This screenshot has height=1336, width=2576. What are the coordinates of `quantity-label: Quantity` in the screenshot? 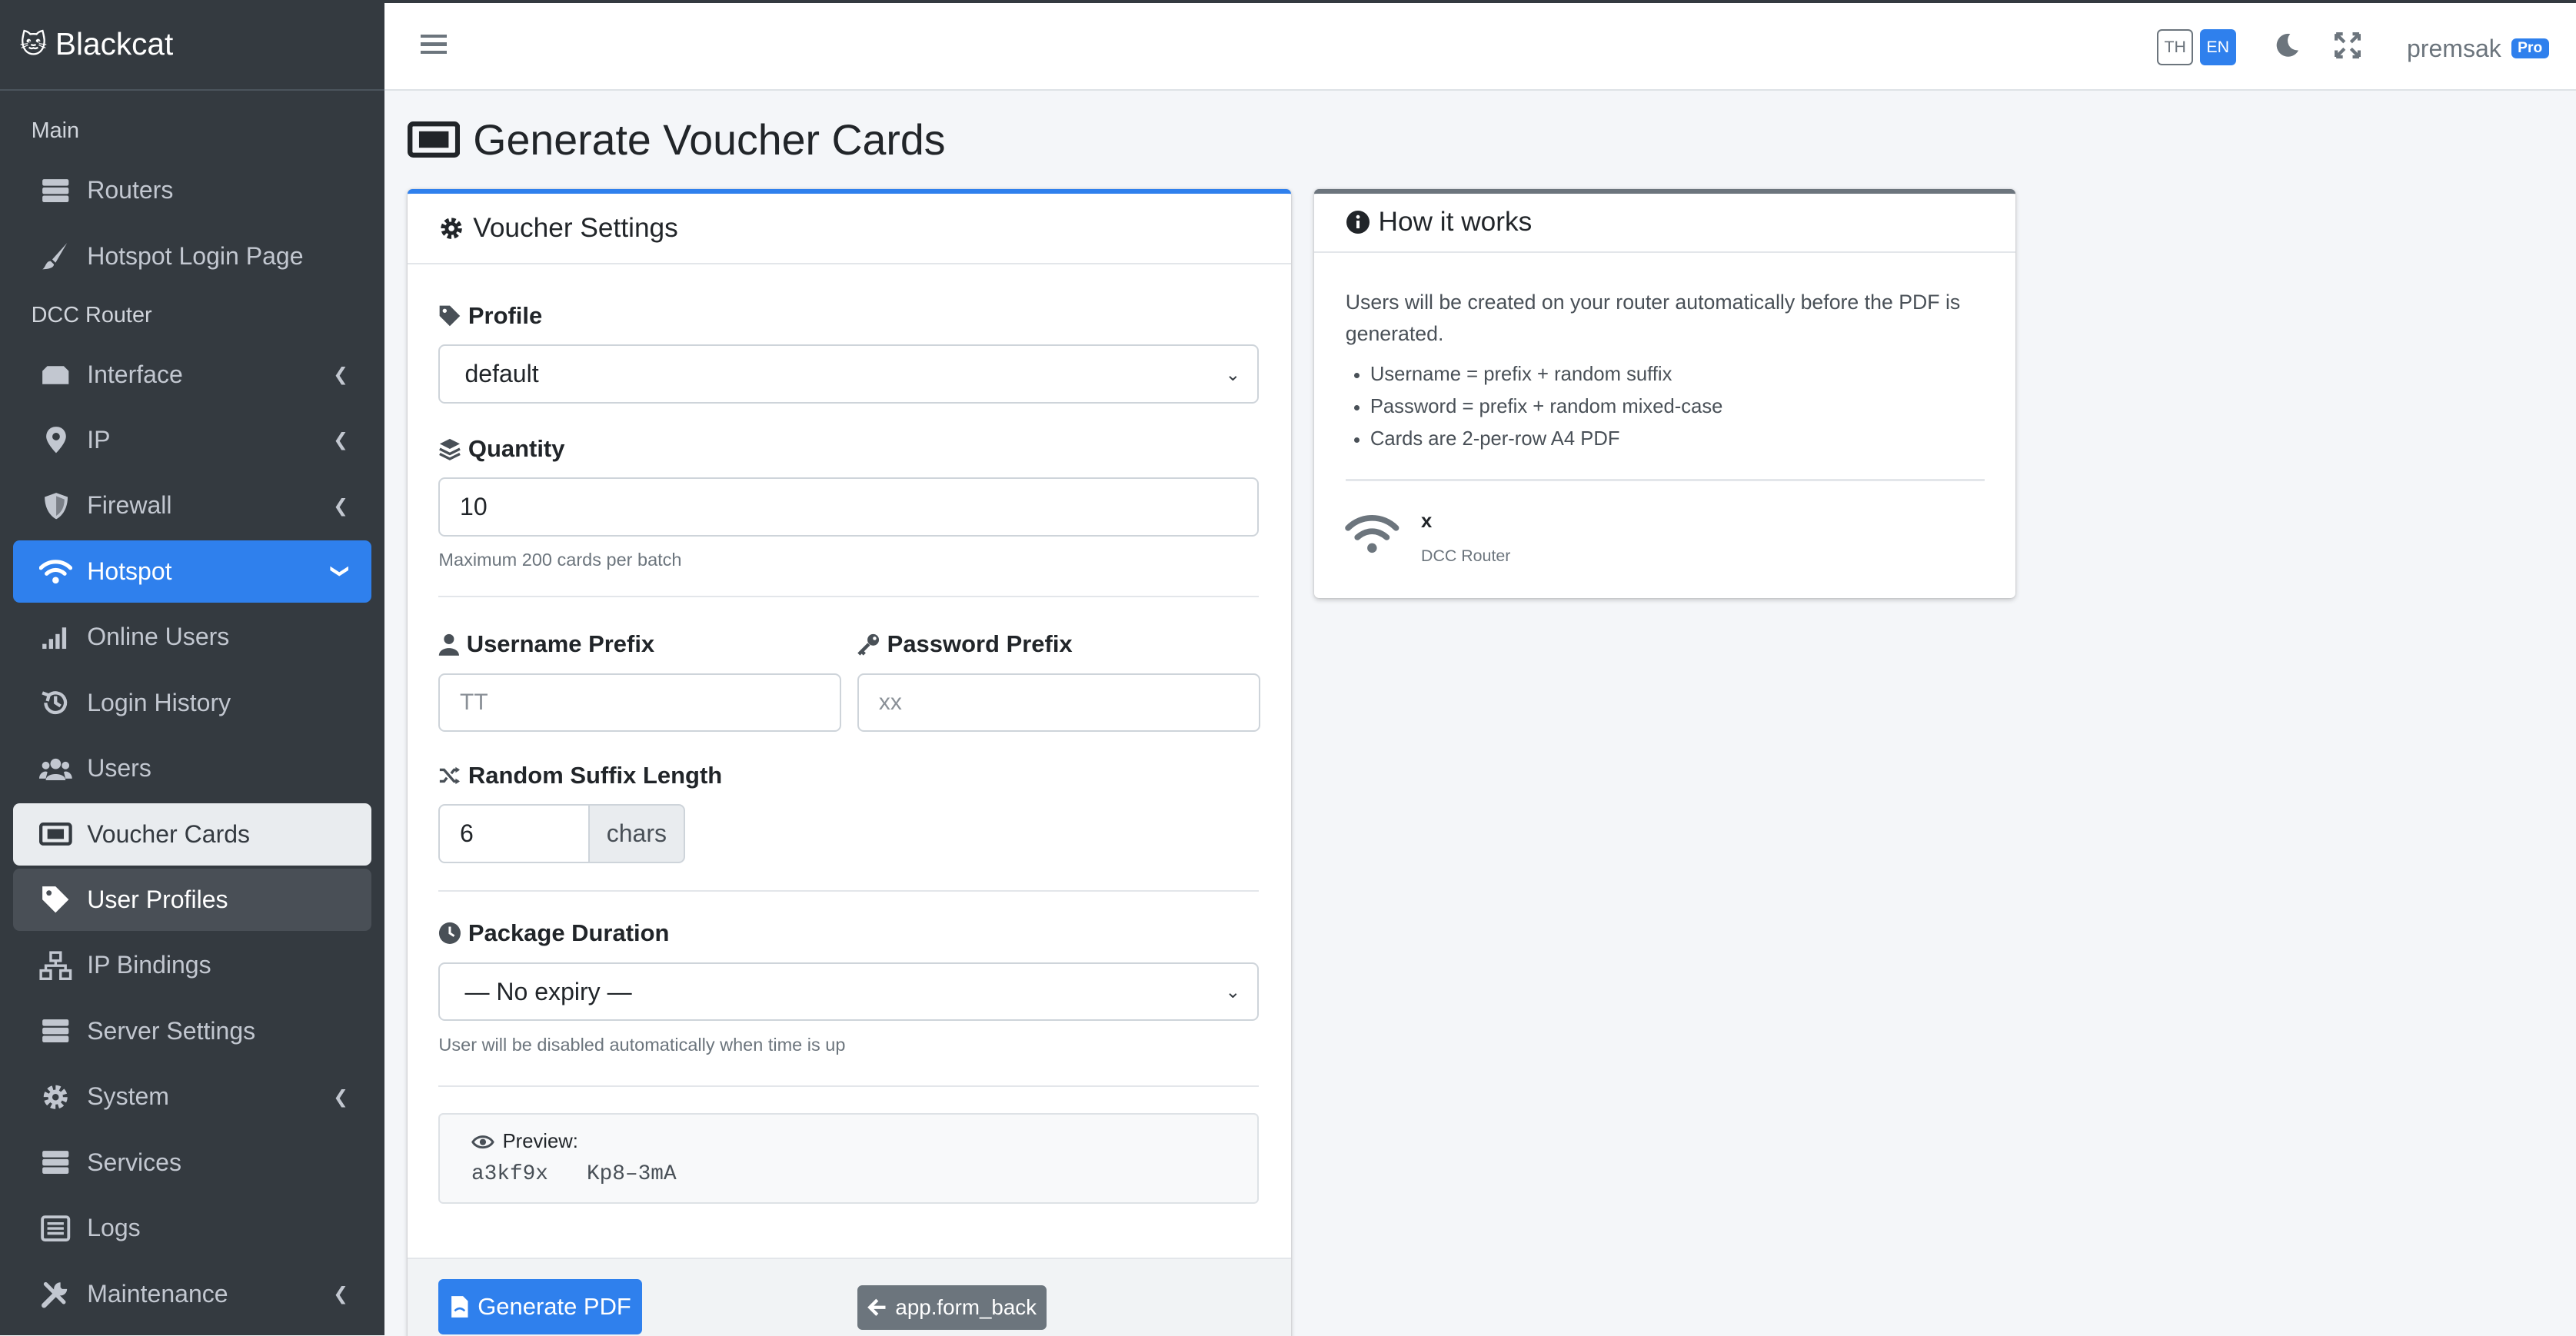 It's located at (501, 449).